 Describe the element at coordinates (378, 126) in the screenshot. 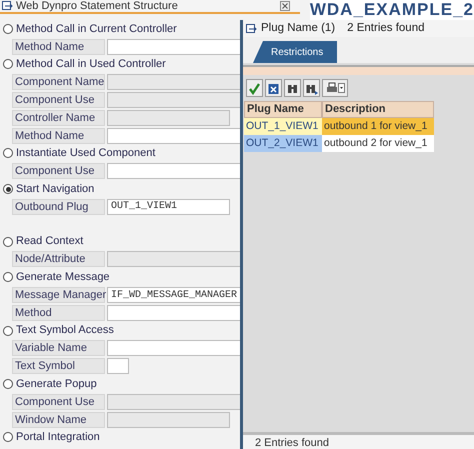

I see `table-cell: outbound 1 for view_1` at that location.